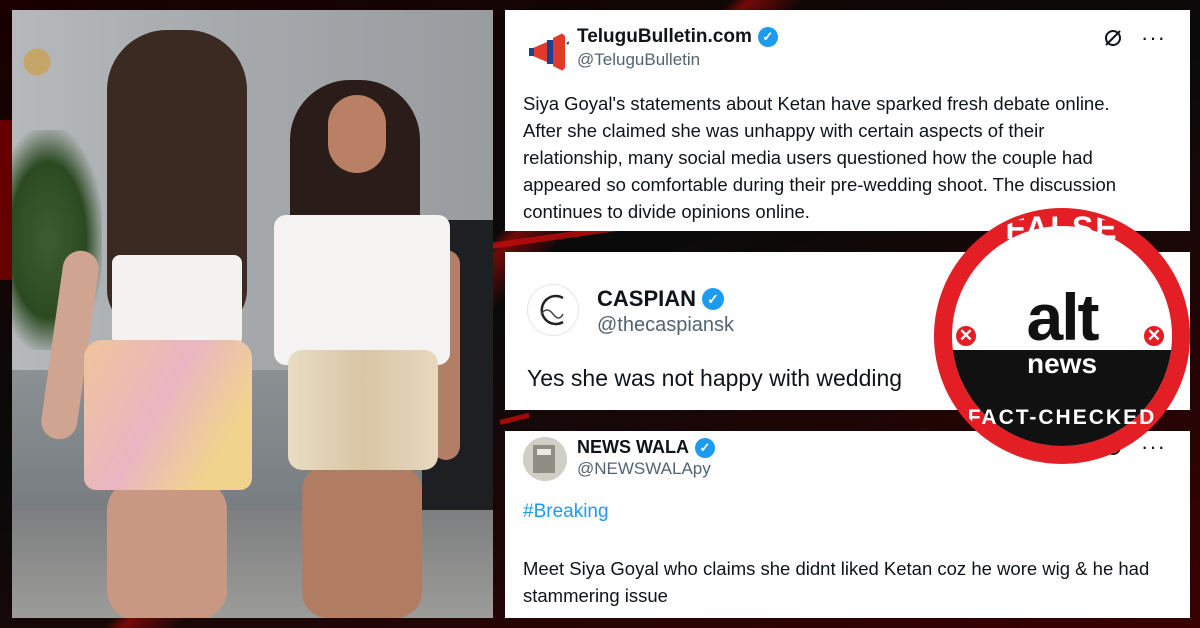 This screenshot has width=1200, height=628. What do you see at coordinates (1113, 38) in the screenshot?
I see `grok-icon` at bounding box center [1113, 38].